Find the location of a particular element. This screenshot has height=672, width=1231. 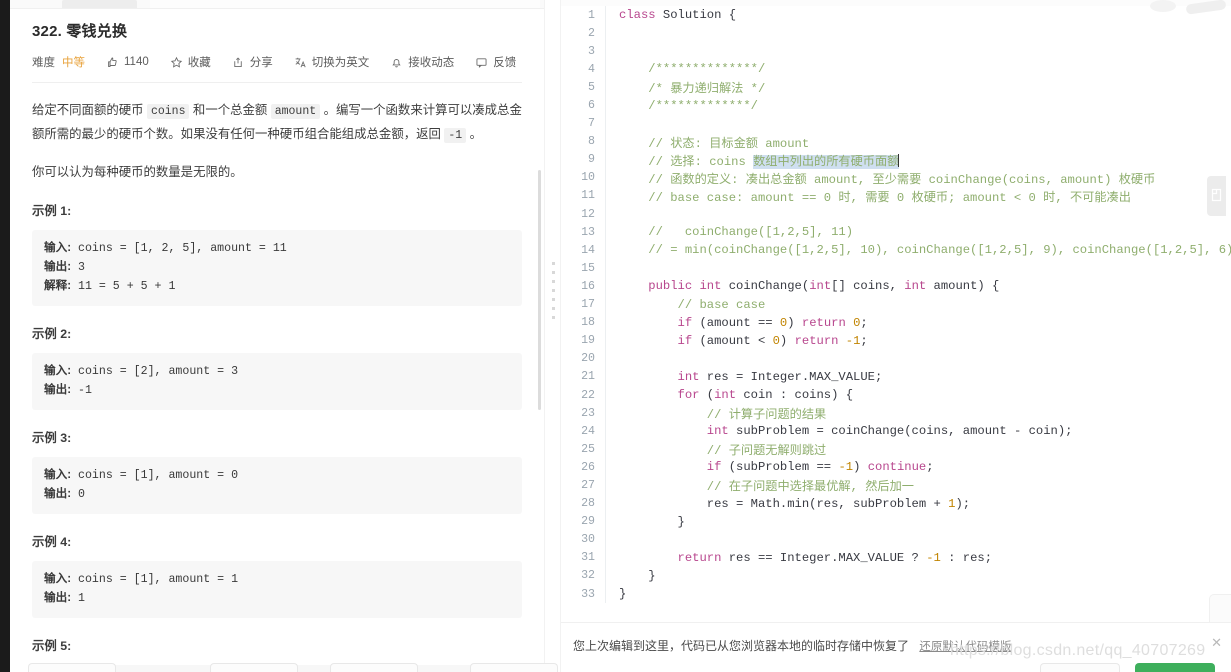

code-line: 21 int res = Integer.MAX_VALUE; is located at coordinates (896, 376).